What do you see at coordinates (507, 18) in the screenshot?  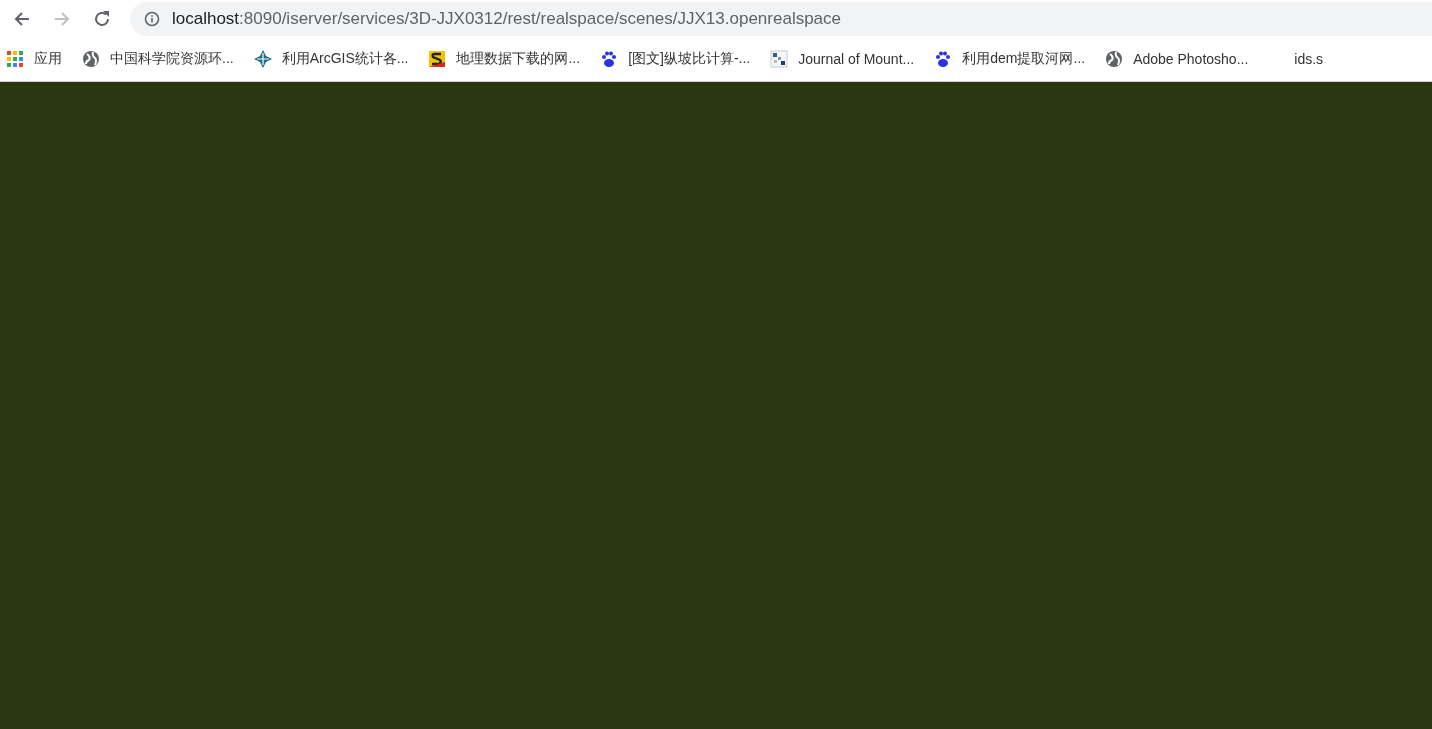 I see `url-text: localhost:8090/iserver/services/3D-JJX0312/rest/realspace/scenes/JJX13.openrealspace` at bounding box center [507, 18].